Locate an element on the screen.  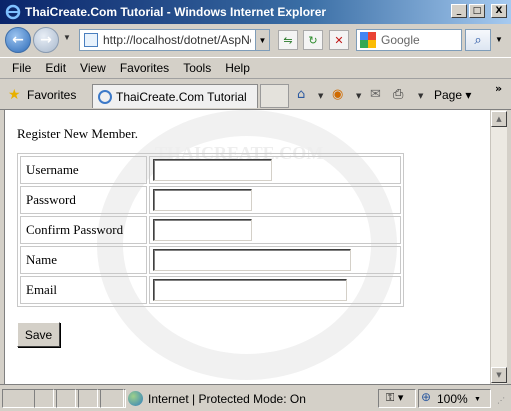
search-placeholder: Google is located at coordinates (400, 40).